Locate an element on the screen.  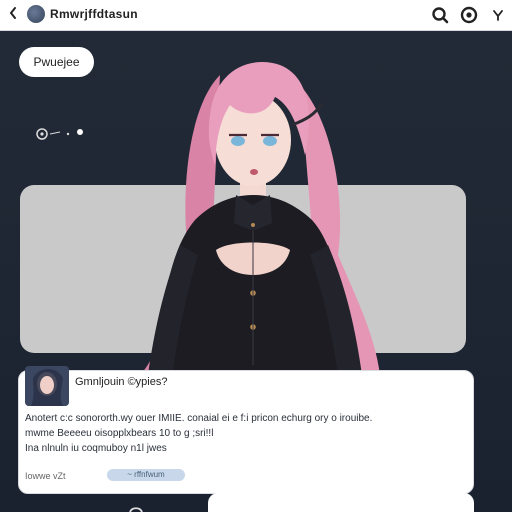
search-icon is located at coordinates (440, 15).